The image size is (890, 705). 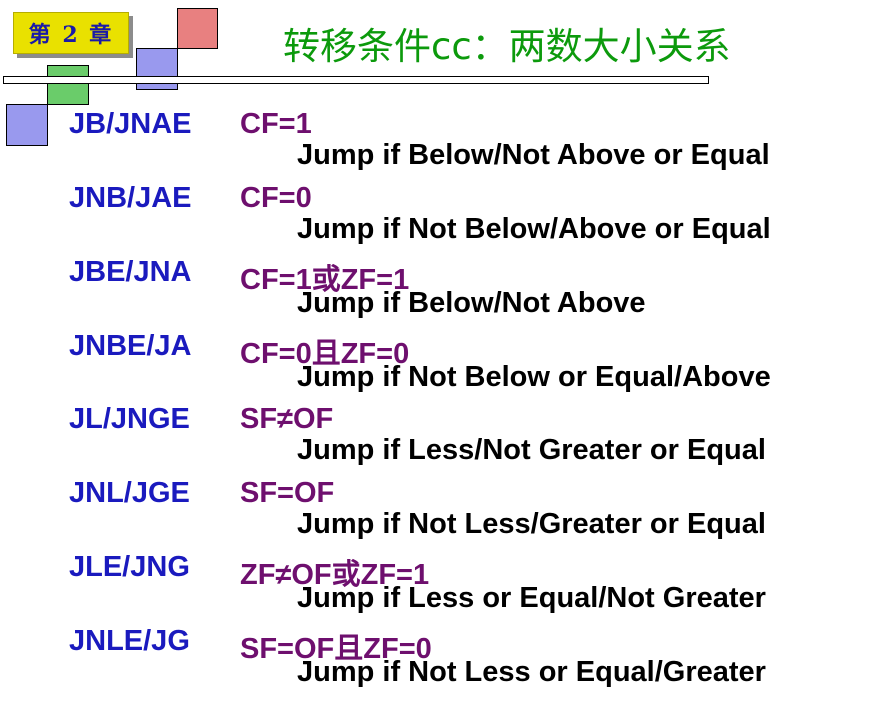 What do you see at coordinates (68, 85) in the screenshot?
I see `decorative-square-green` at bounding box center [68, 85].